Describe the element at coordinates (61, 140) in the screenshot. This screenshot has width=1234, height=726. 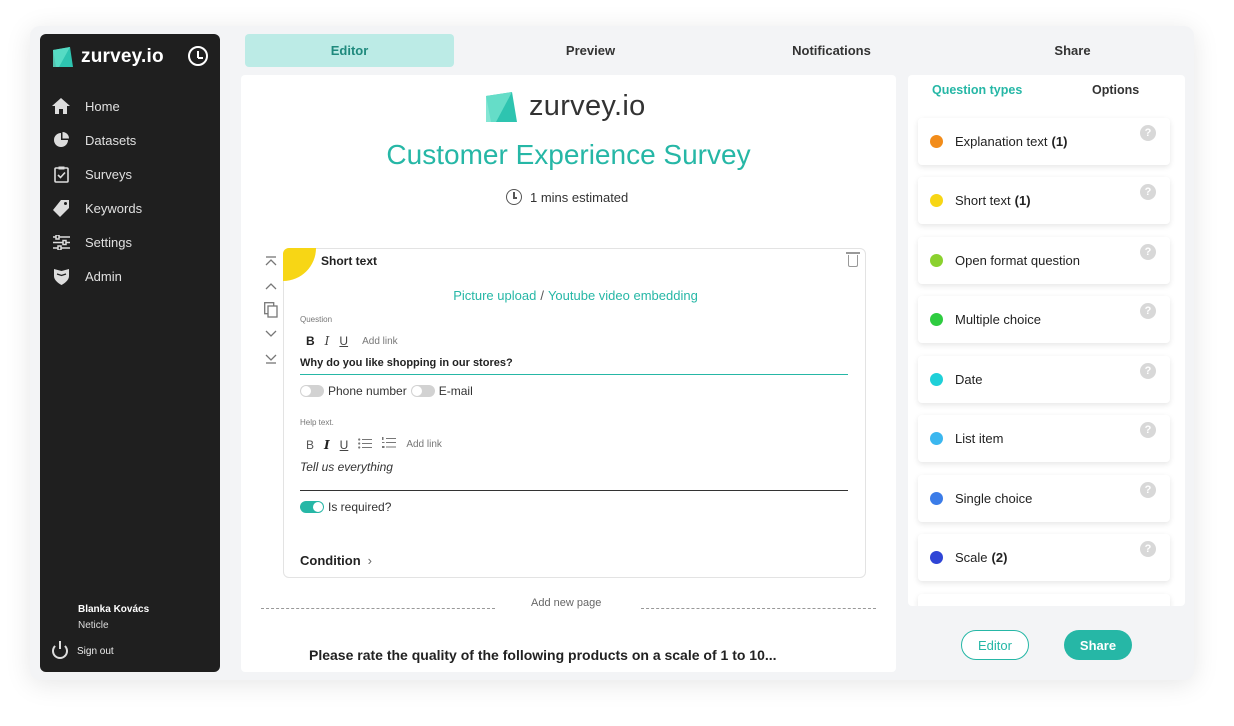
I see `pie-chart-icon` at that location.